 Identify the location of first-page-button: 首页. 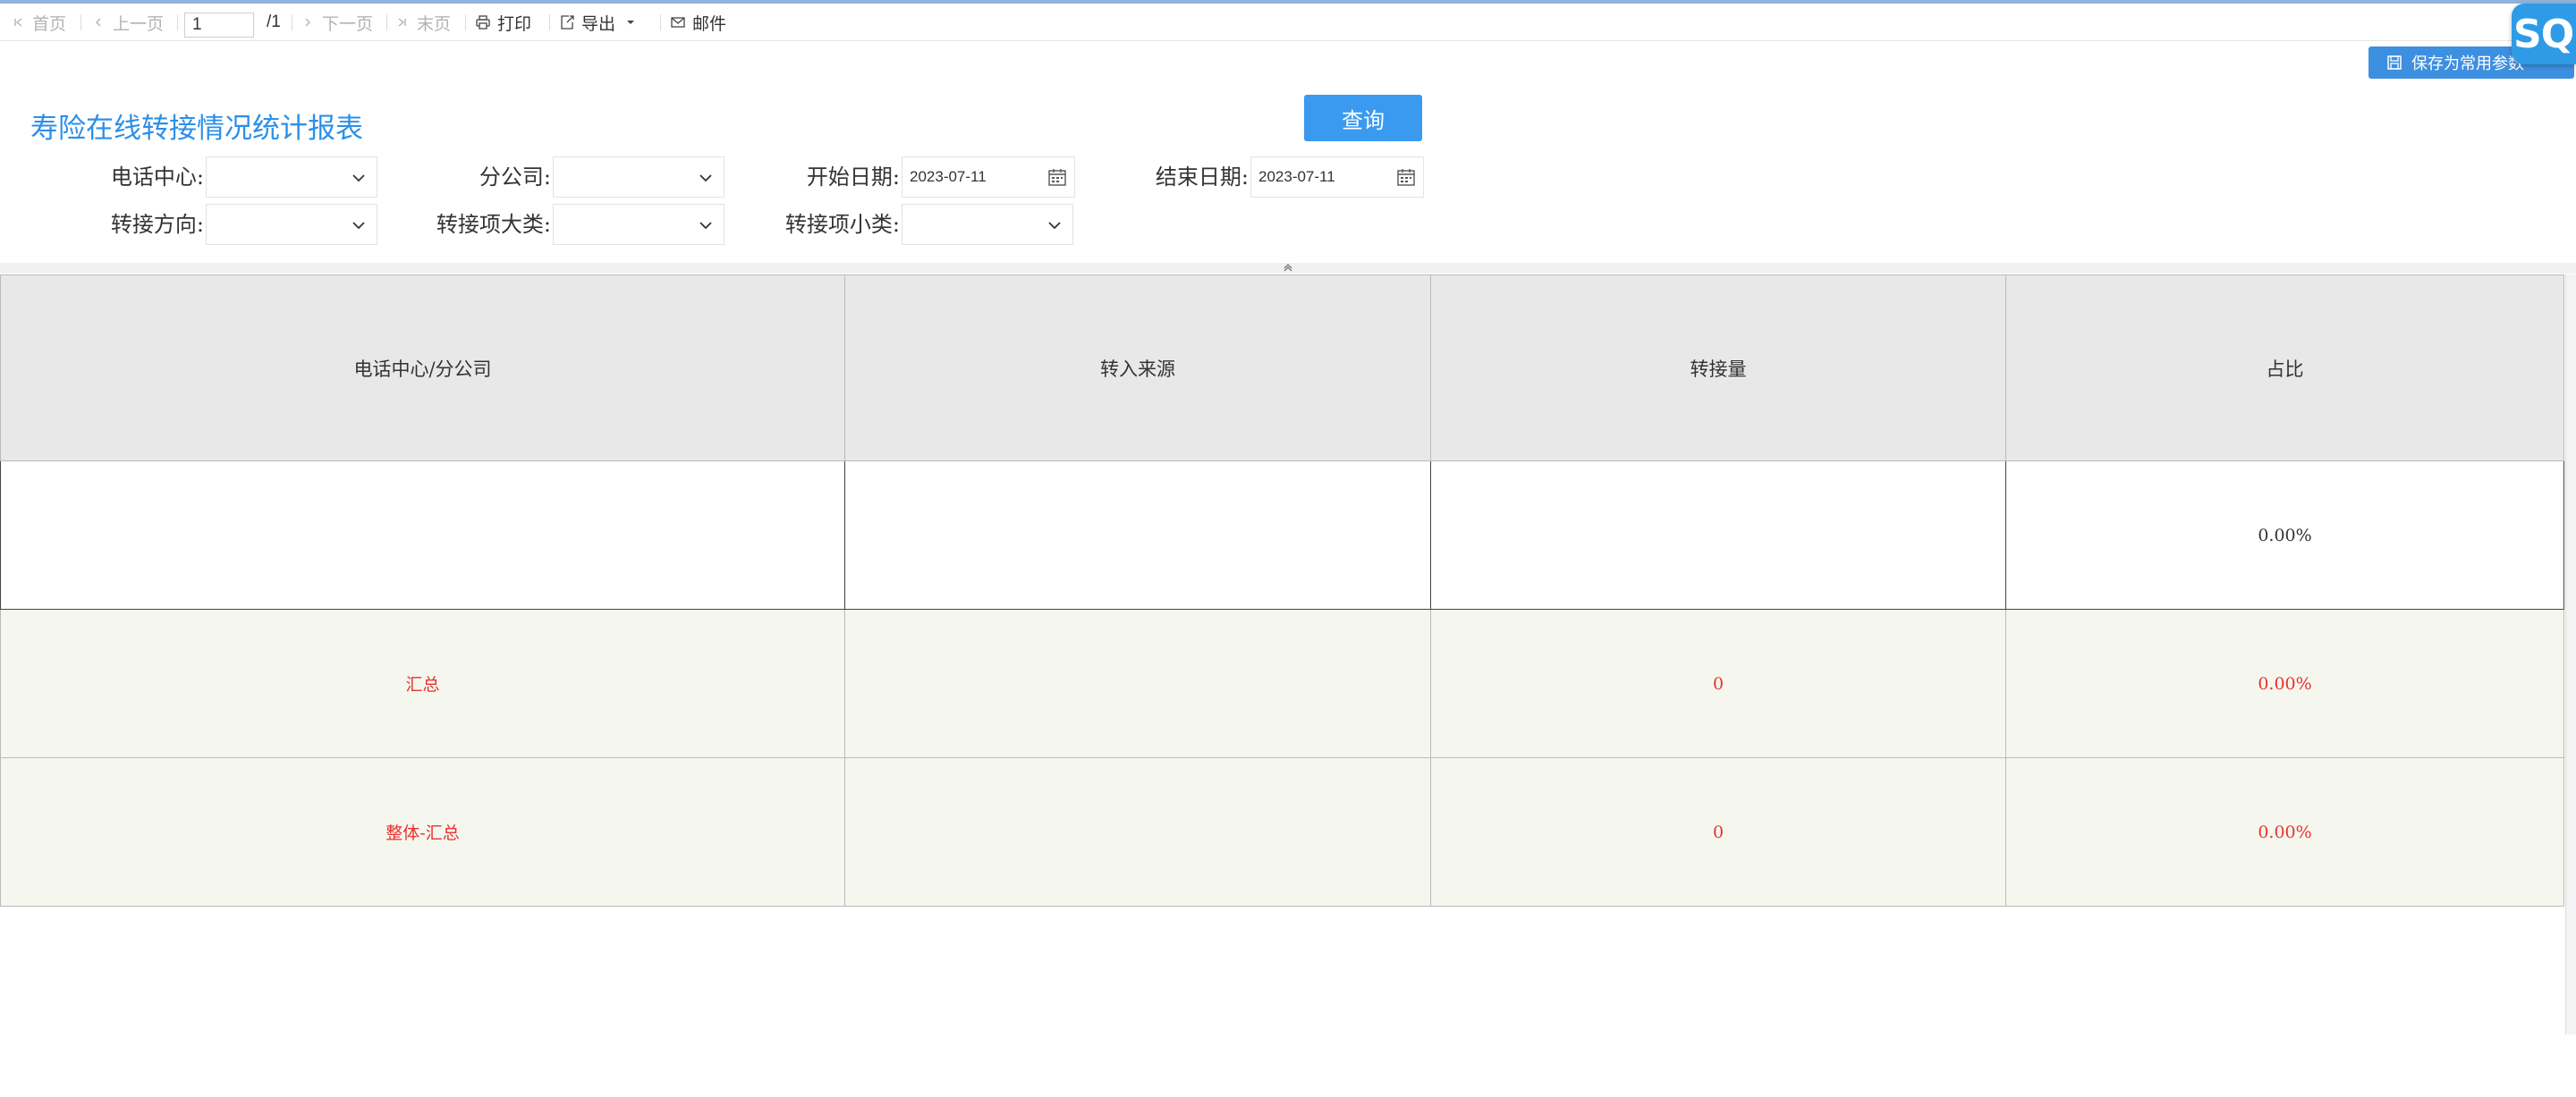
(37, 22).